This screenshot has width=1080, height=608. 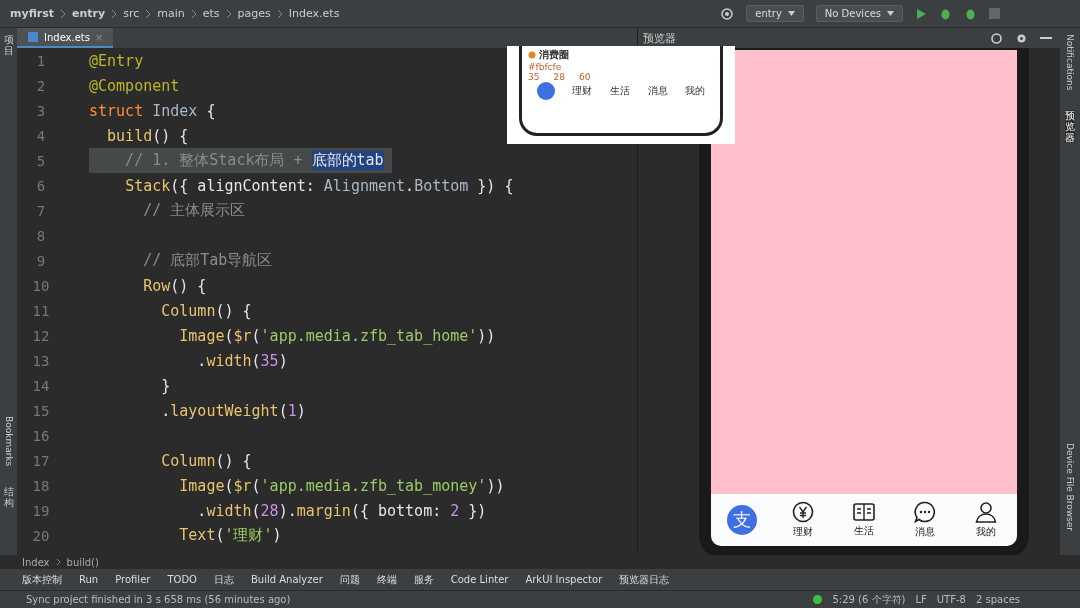 What do you see at coordinates (802, 512) in the screenshot?
I see `yen-icon` at bounding box center [802, 512].